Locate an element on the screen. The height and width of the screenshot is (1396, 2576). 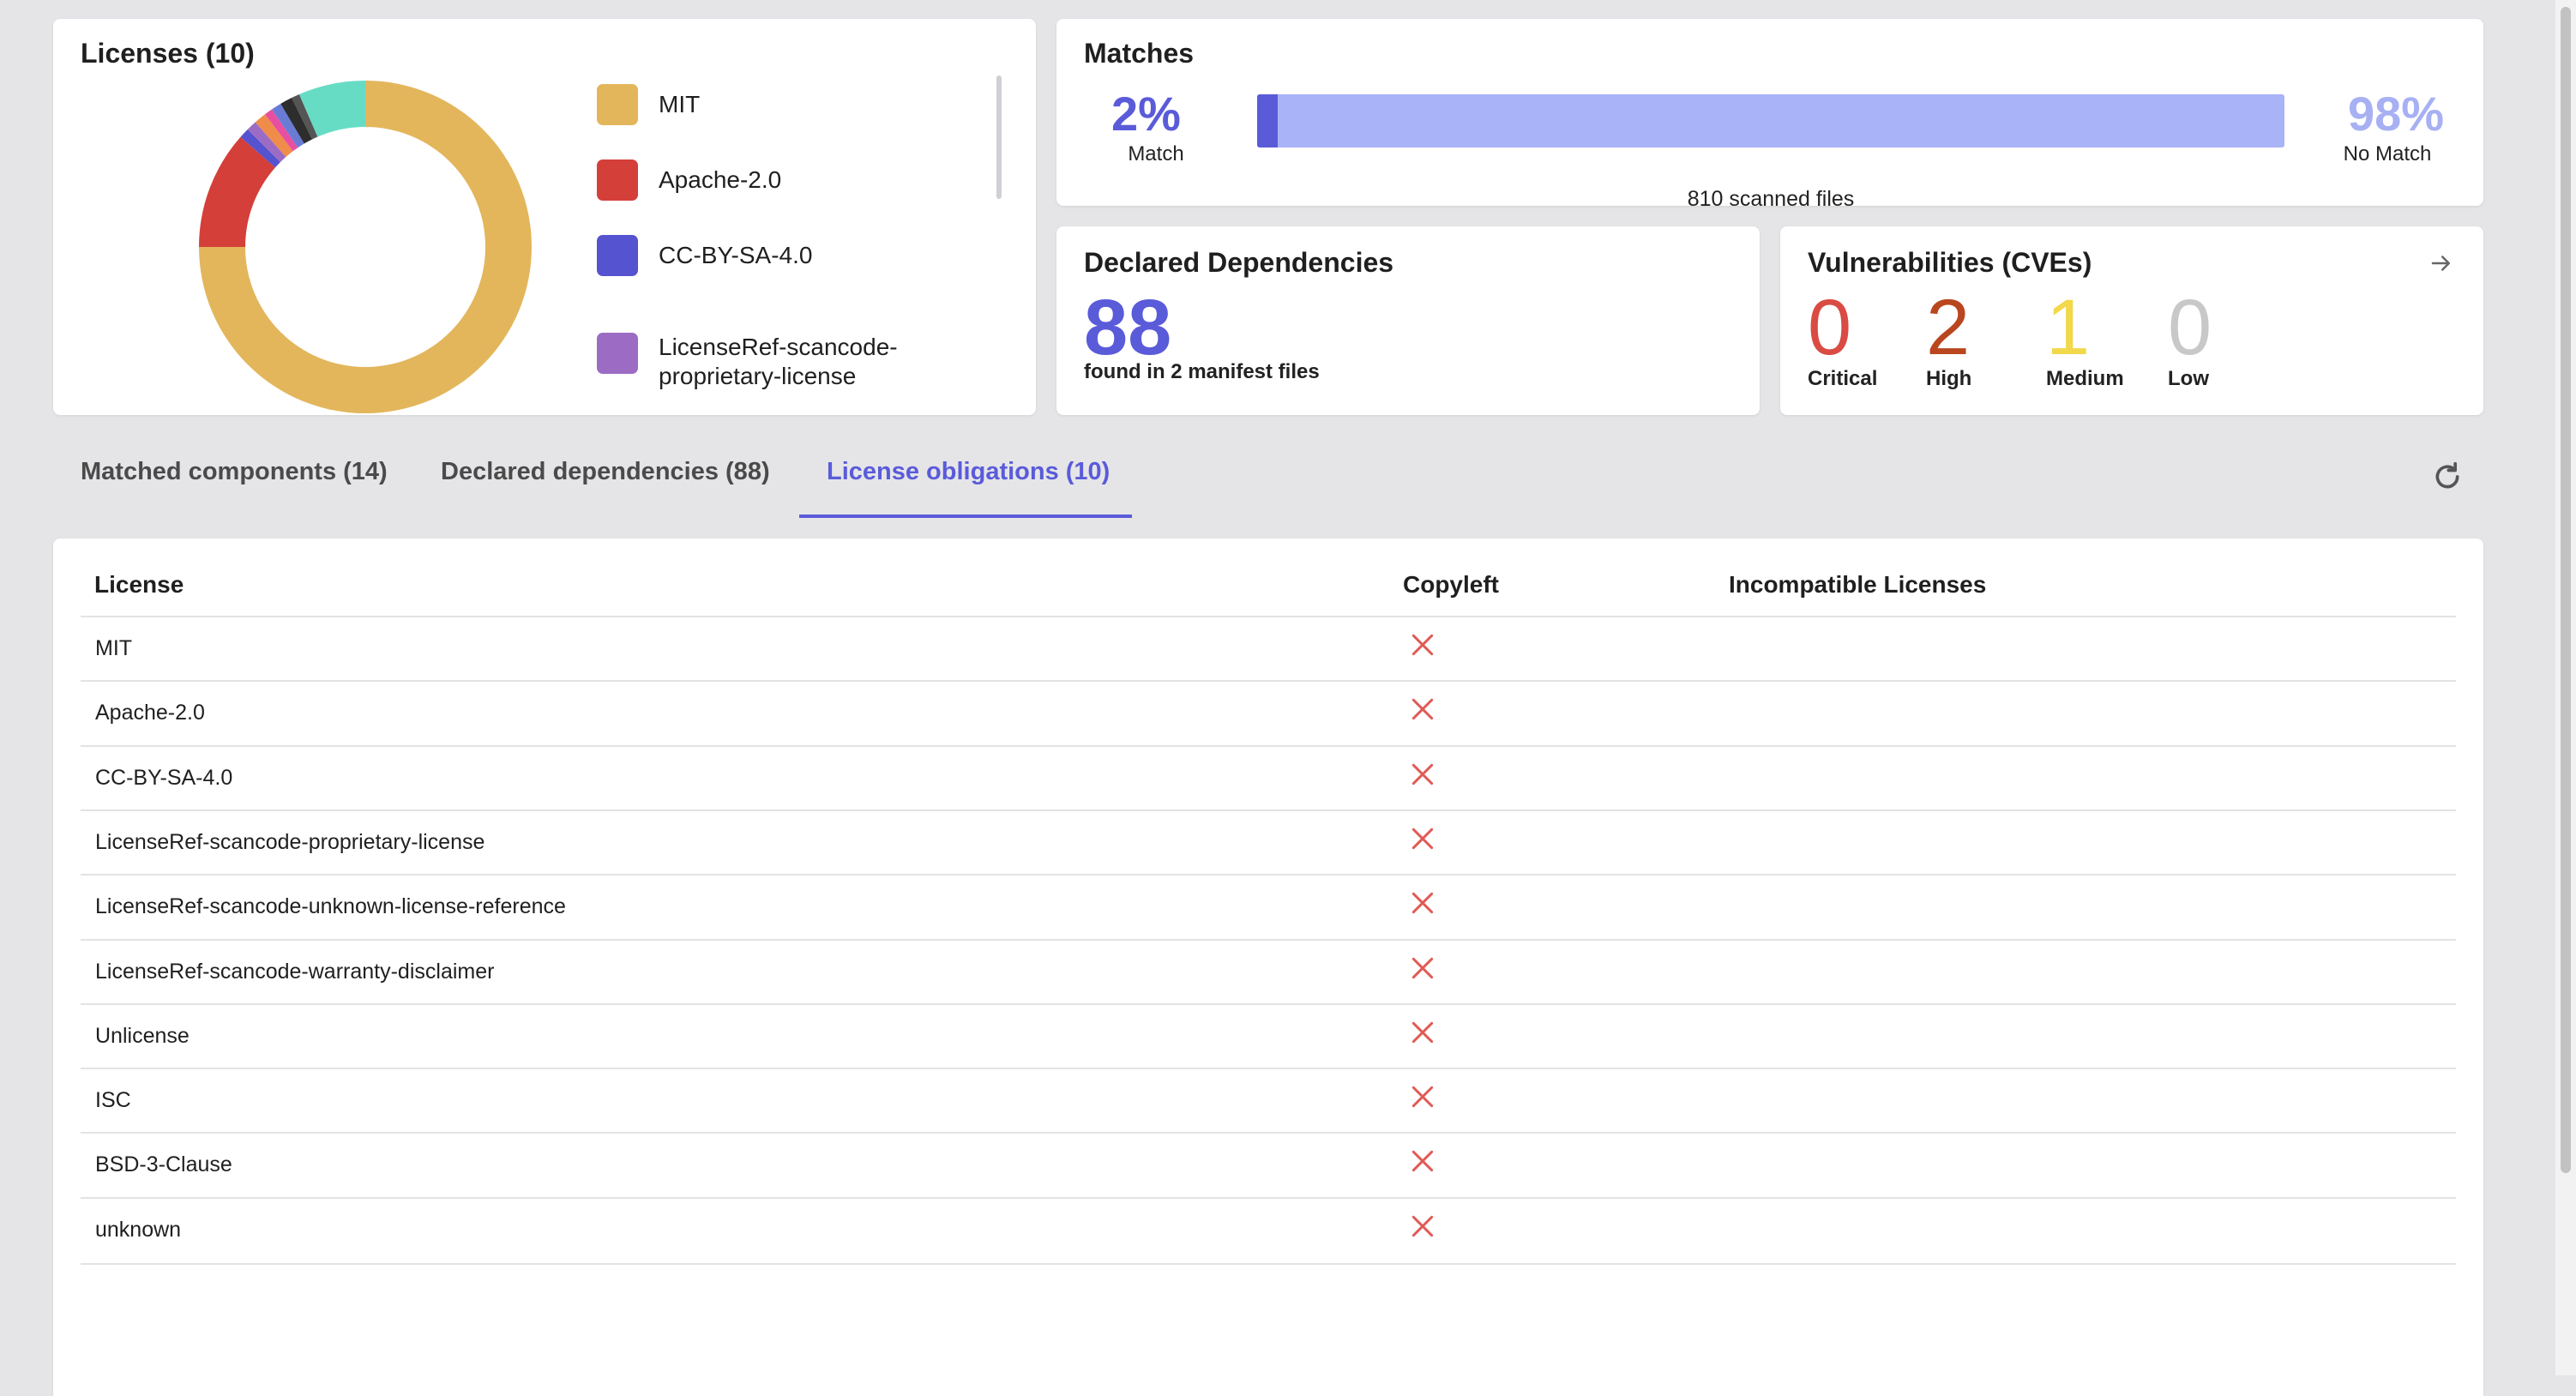
legend-item: MIT is located at coordinates (773, 104).